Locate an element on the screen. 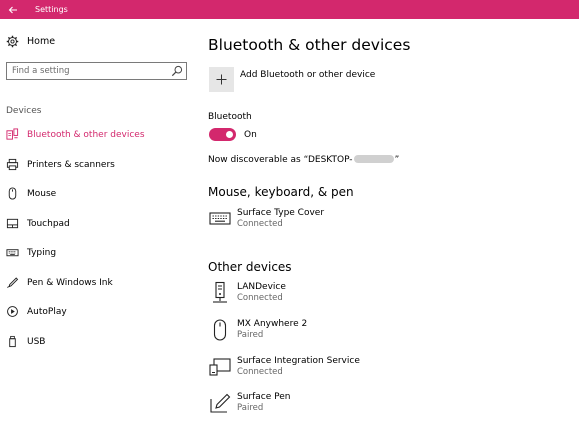 Image resolution: width=579 pixels, height=432 pixels. discoverable-suffix: ” is located at coordinates (397, 160).